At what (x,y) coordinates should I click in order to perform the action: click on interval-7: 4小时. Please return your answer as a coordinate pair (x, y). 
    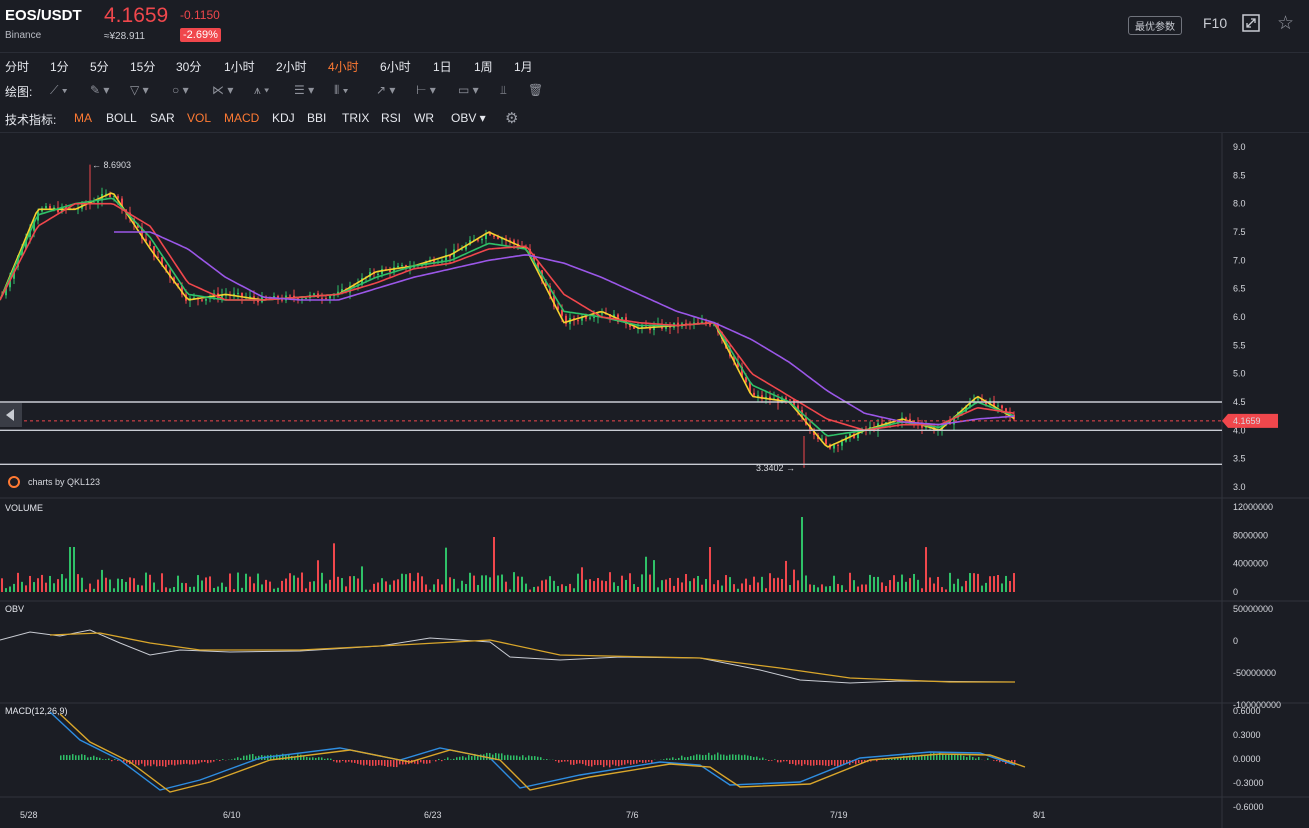
    Looking at the image, I should click on (343, 66).